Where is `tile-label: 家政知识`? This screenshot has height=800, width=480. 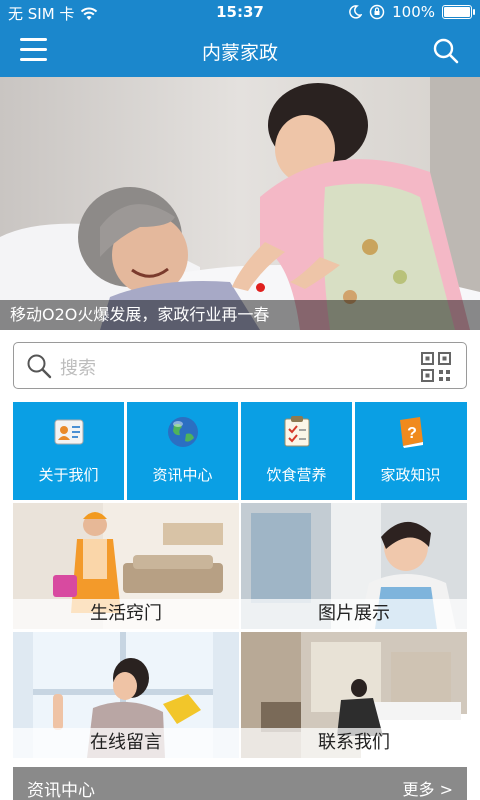
tile-label: 家政知识 is located at coordinates (410, 475).